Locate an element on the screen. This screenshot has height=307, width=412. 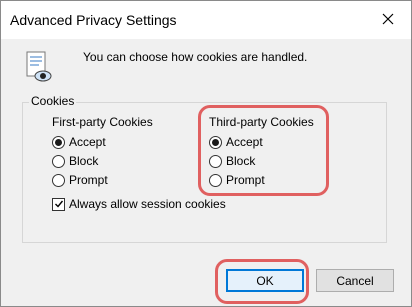
close-button is located at coordinates (388, 20).